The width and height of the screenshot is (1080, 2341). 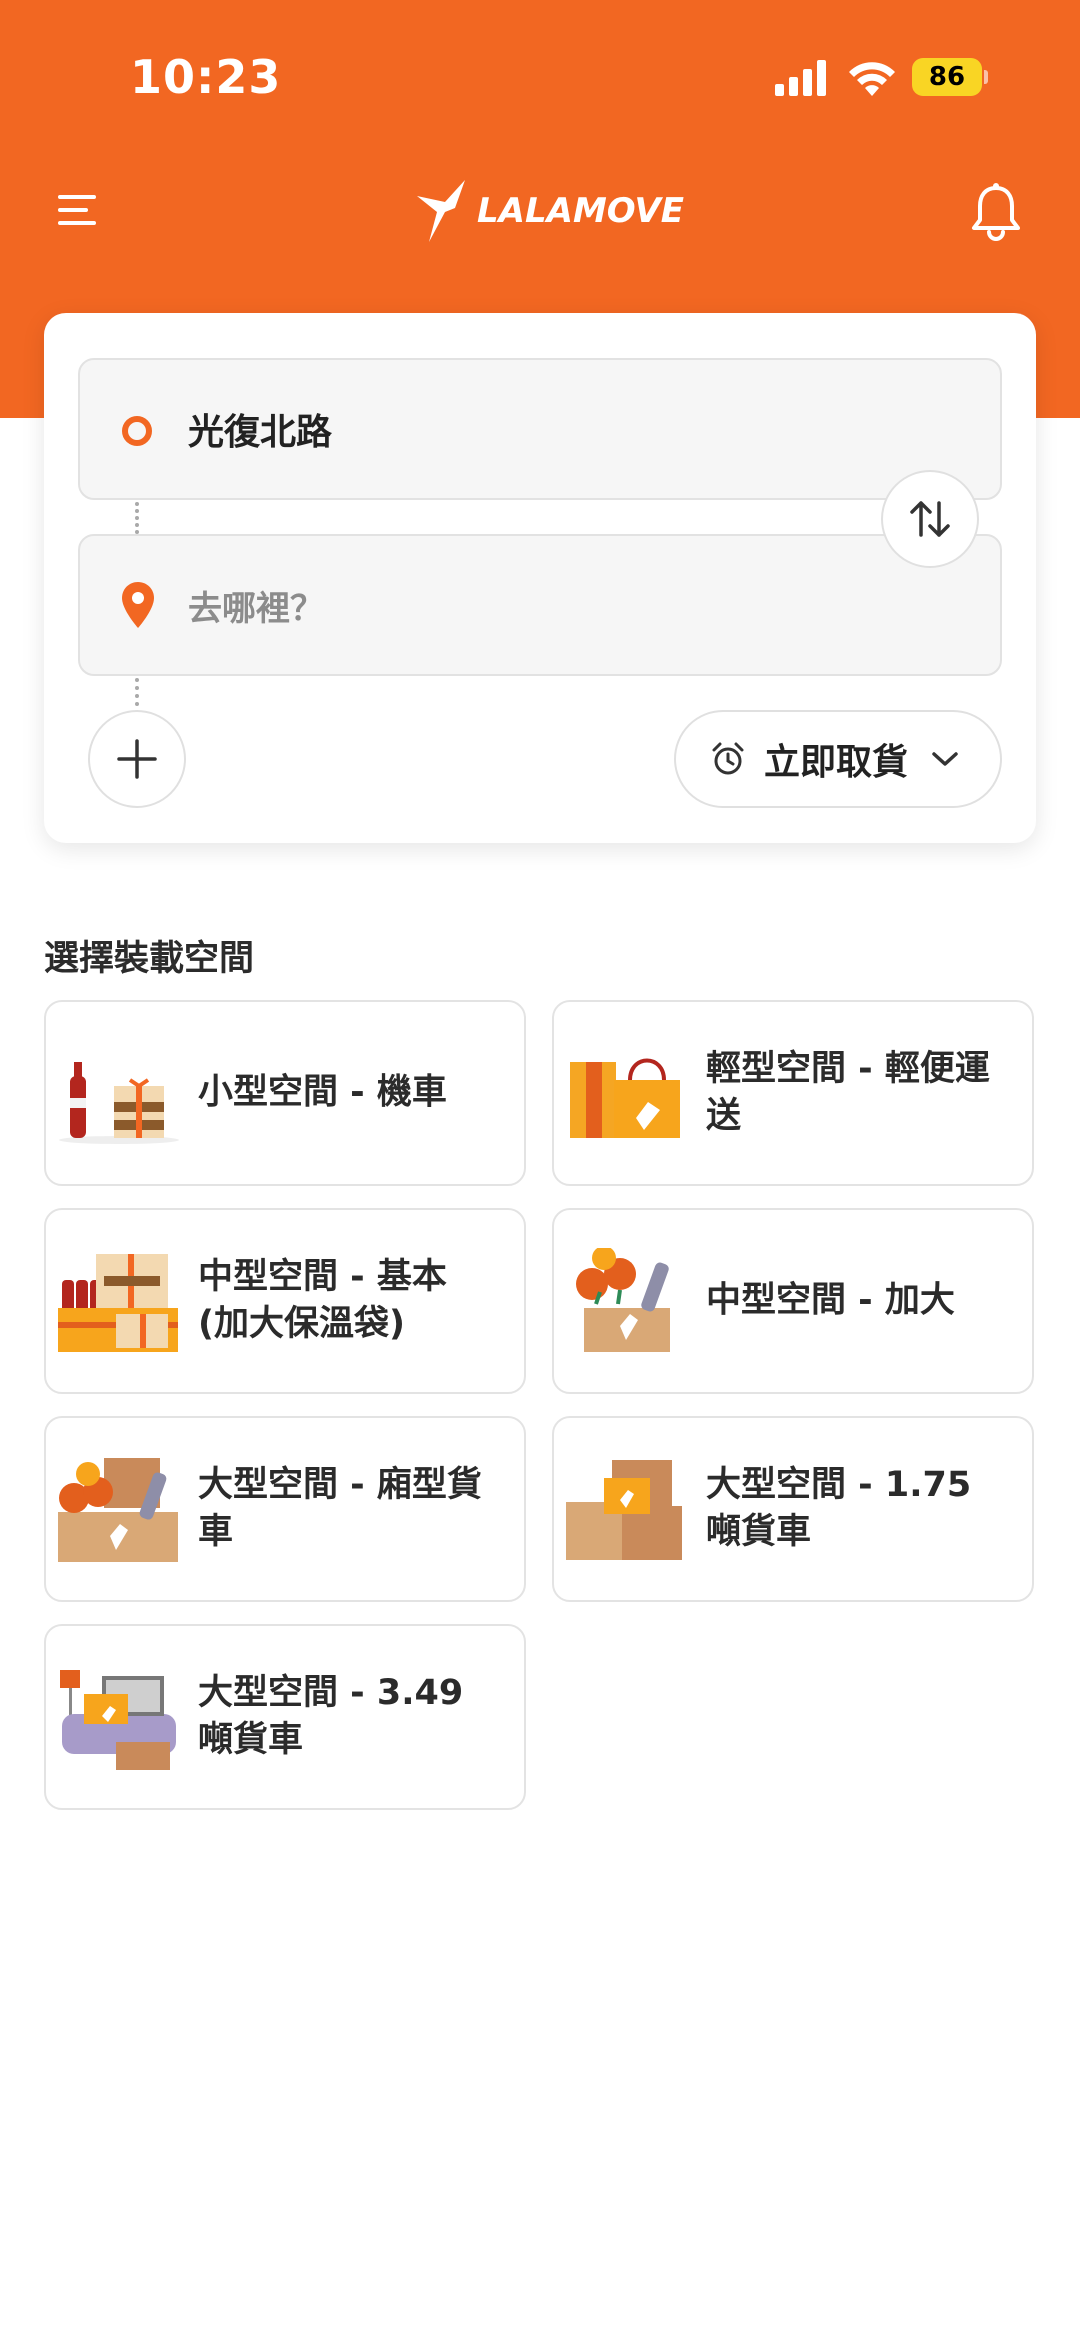 What do you see at coordinates (340, 1508) in the screenshot?
I see `vehicle-label: 大型空間 - 廂型貨車` at bounding box center [340, 1508].